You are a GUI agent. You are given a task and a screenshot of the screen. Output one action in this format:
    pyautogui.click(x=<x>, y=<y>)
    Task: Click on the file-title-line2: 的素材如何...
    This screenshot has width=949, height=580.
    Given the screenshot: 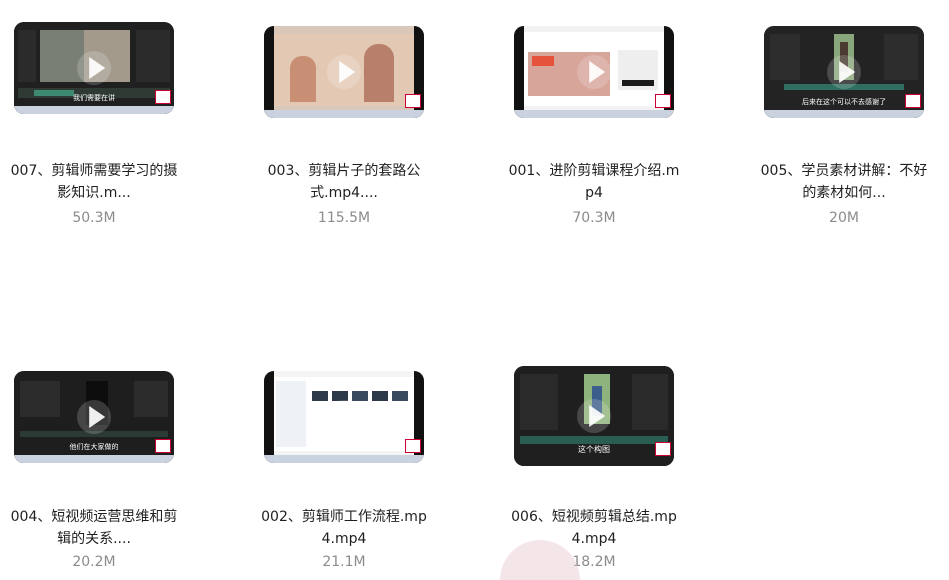 What is the action you would take?
    pyautogui.click(x=844, y=193)
    